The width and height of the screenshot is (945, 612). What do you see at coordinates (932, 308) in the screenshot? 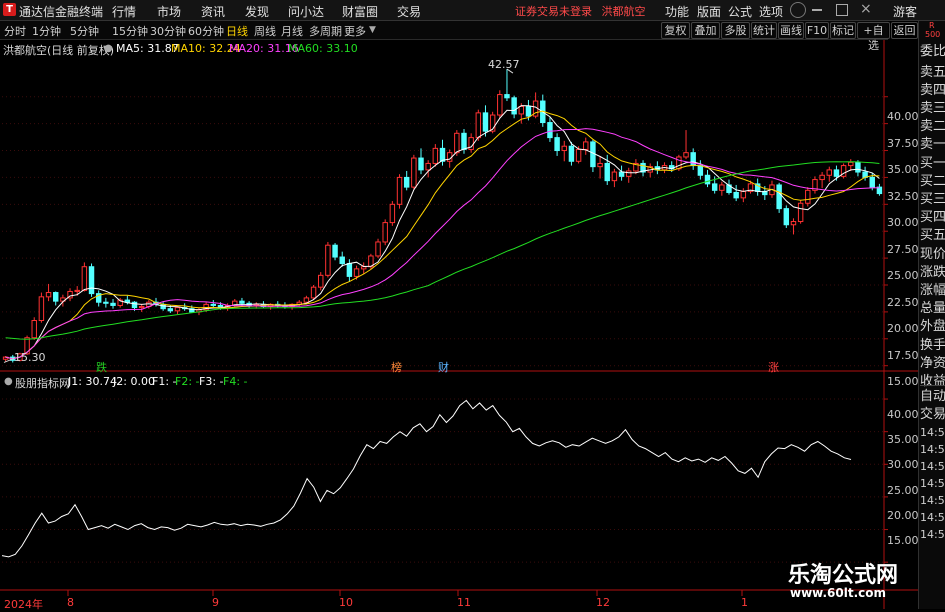
I see `side-label: 总量` at bounding box center [932, 308].